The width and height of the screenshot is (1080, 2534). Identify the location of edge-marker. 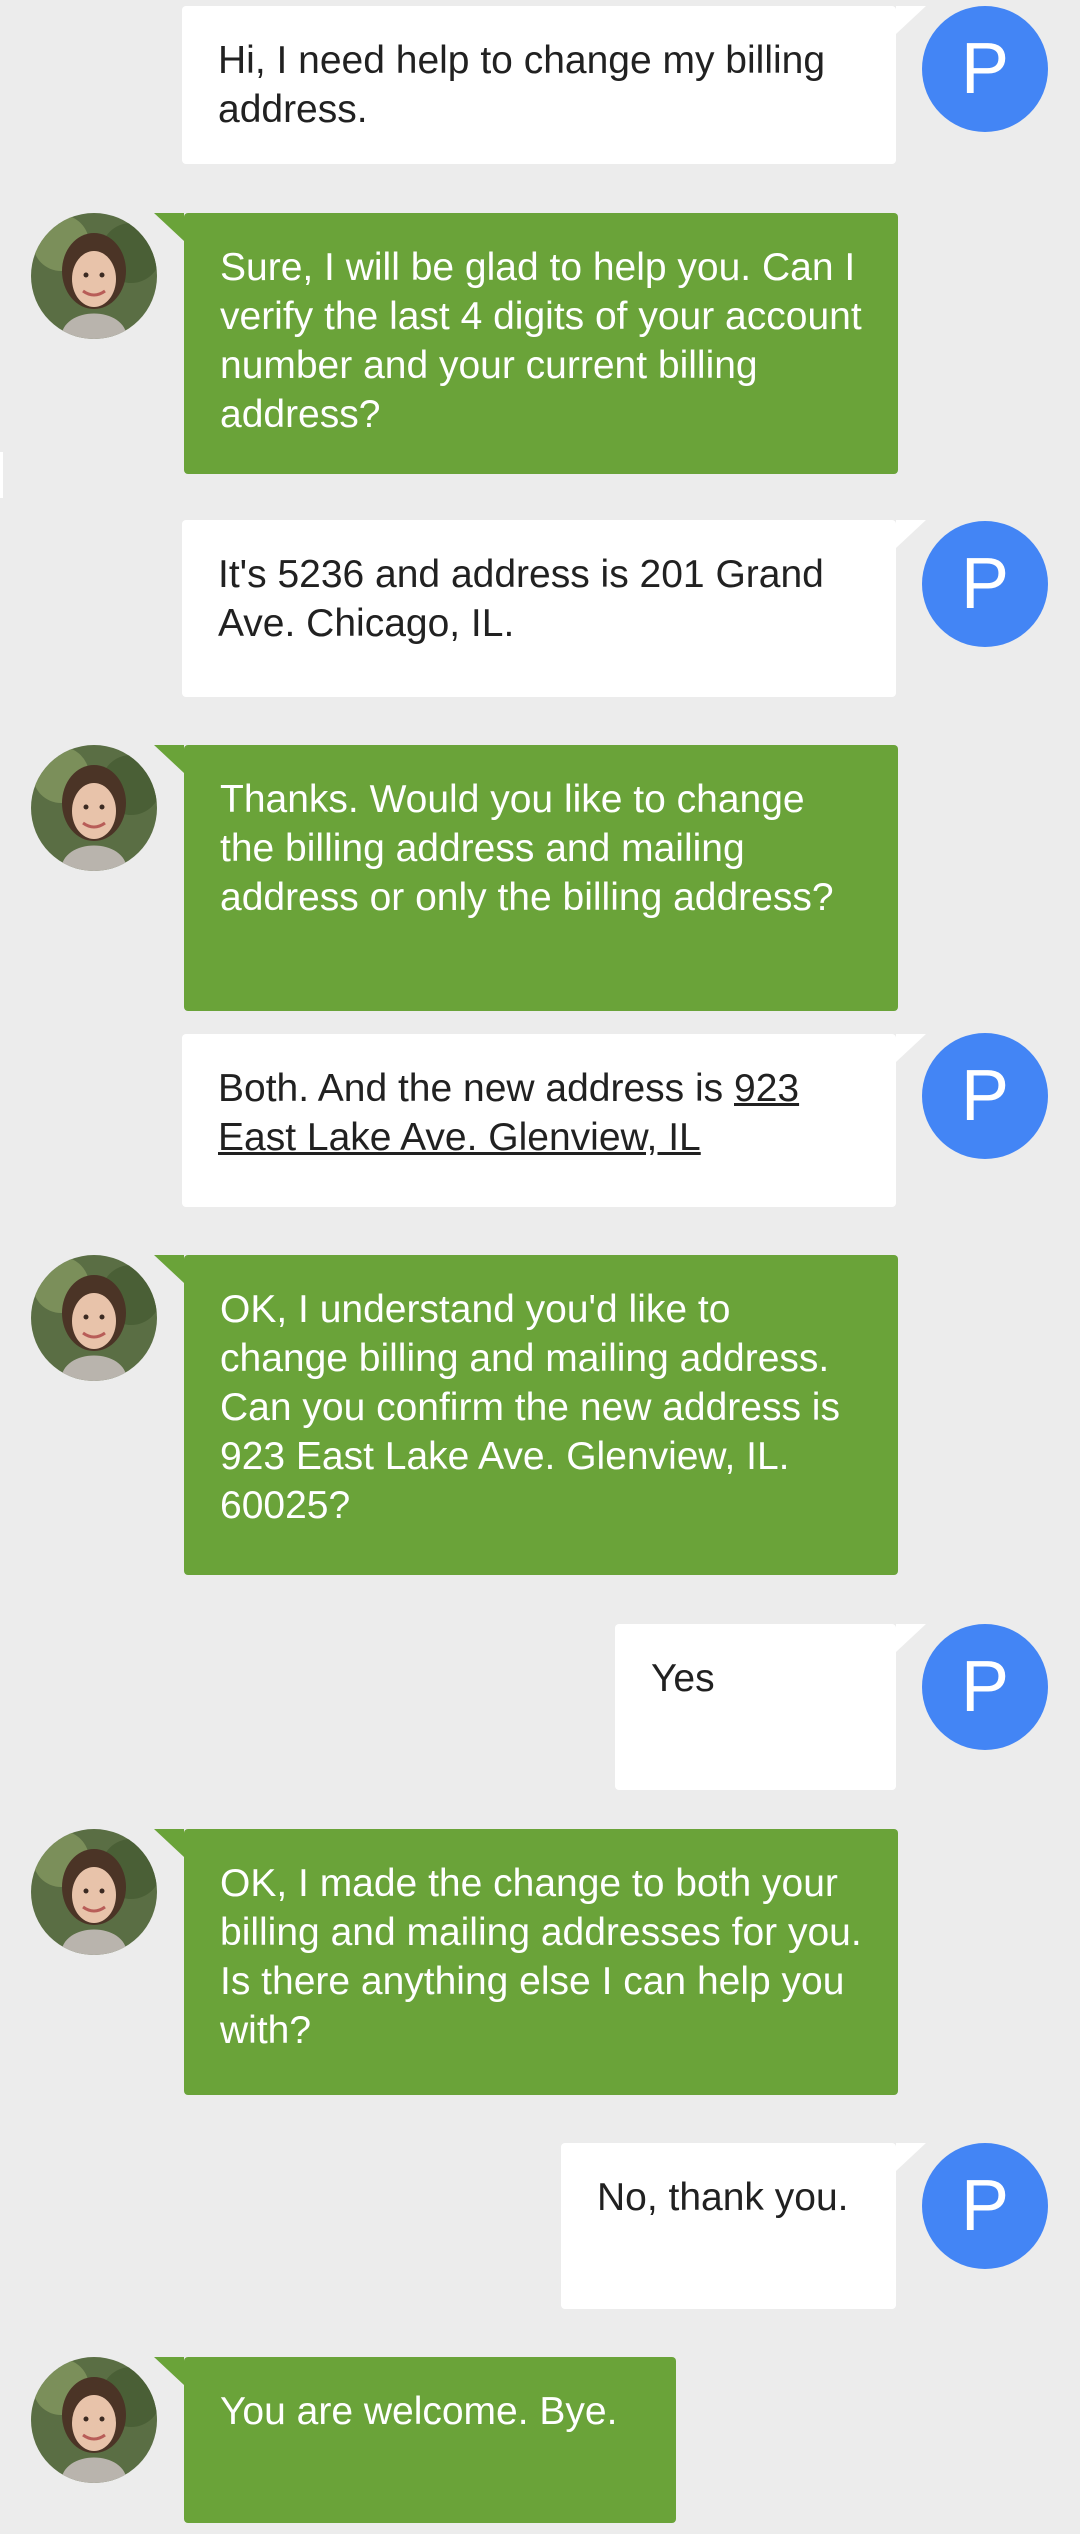
(1, 475).